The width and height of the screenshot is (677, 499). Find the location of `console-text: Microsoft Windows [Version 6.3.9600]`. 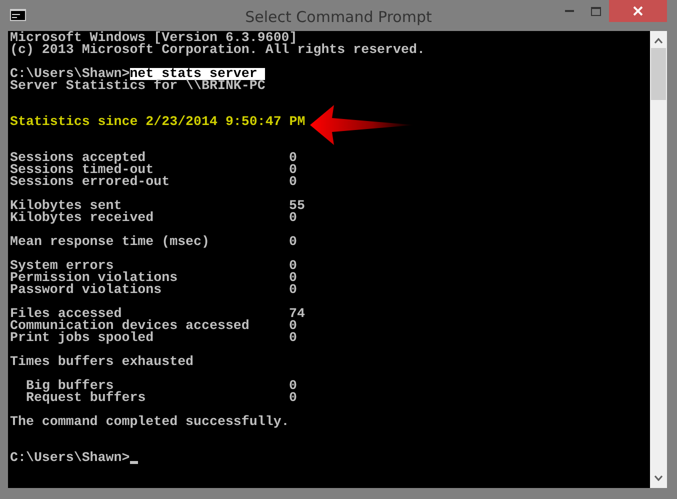

console-text: Microsoft Windows [Version 6.3.9600] is located at coordinates (154, 38).